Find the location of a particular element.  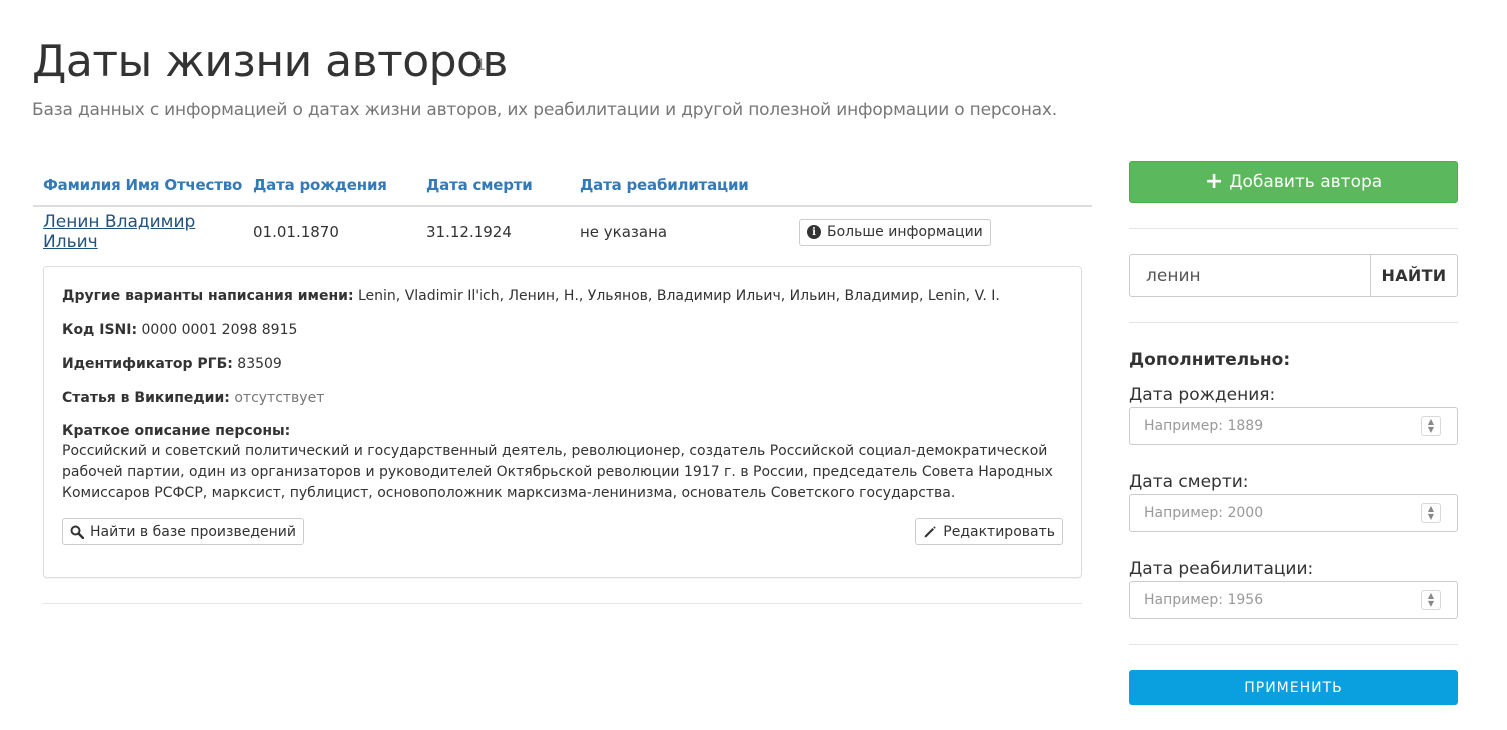

column-header-rehab: Дата реабилитации is located at coordinates (689, 185).